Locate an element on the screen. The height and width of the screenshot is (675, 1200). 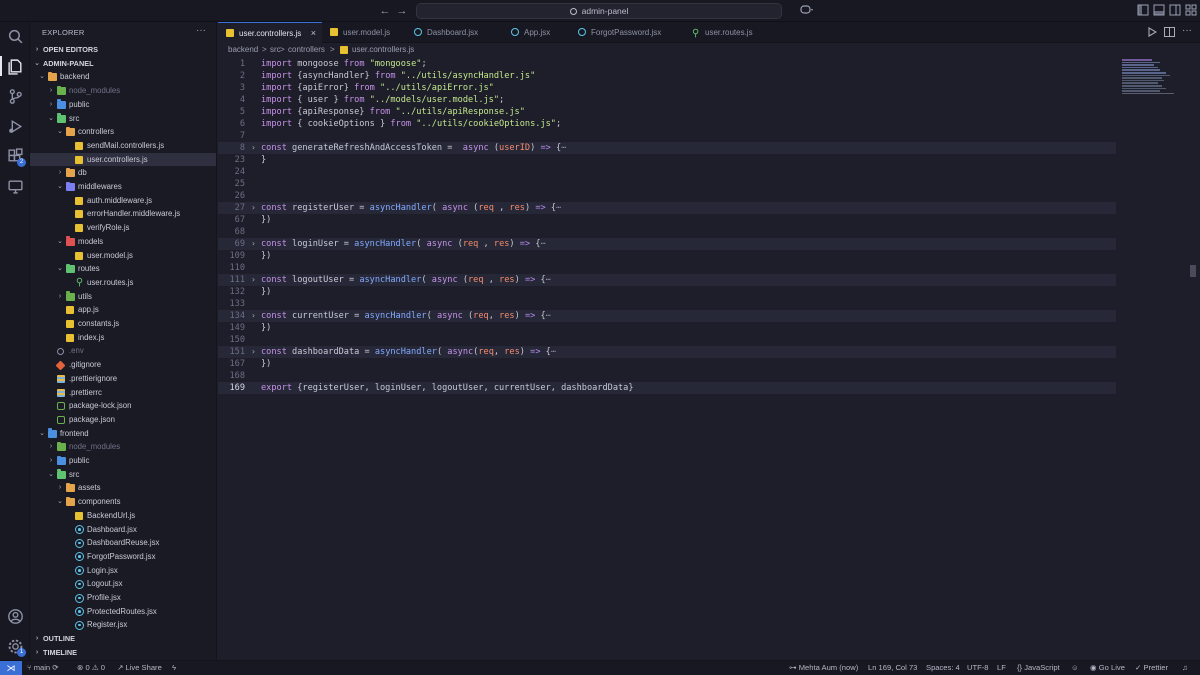
tree-item: Dashboard.jsx is located at coordinates (123, 530).